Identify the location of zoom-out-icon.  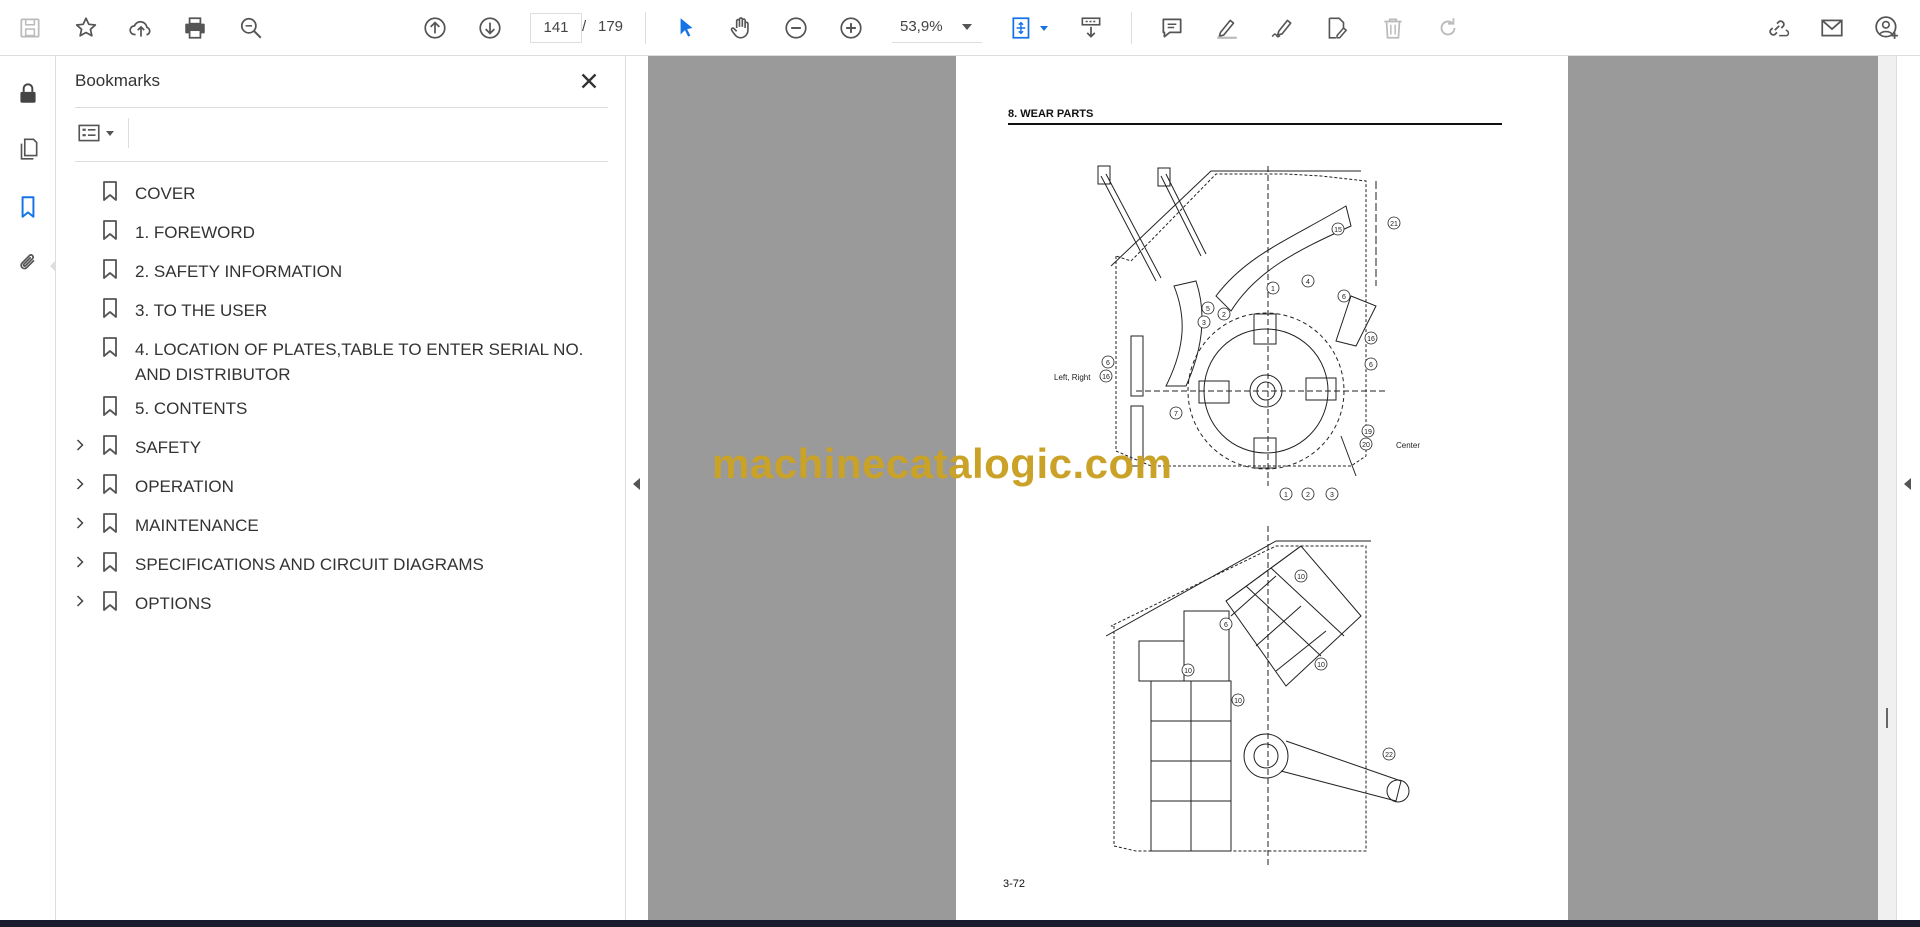
(796, 28).